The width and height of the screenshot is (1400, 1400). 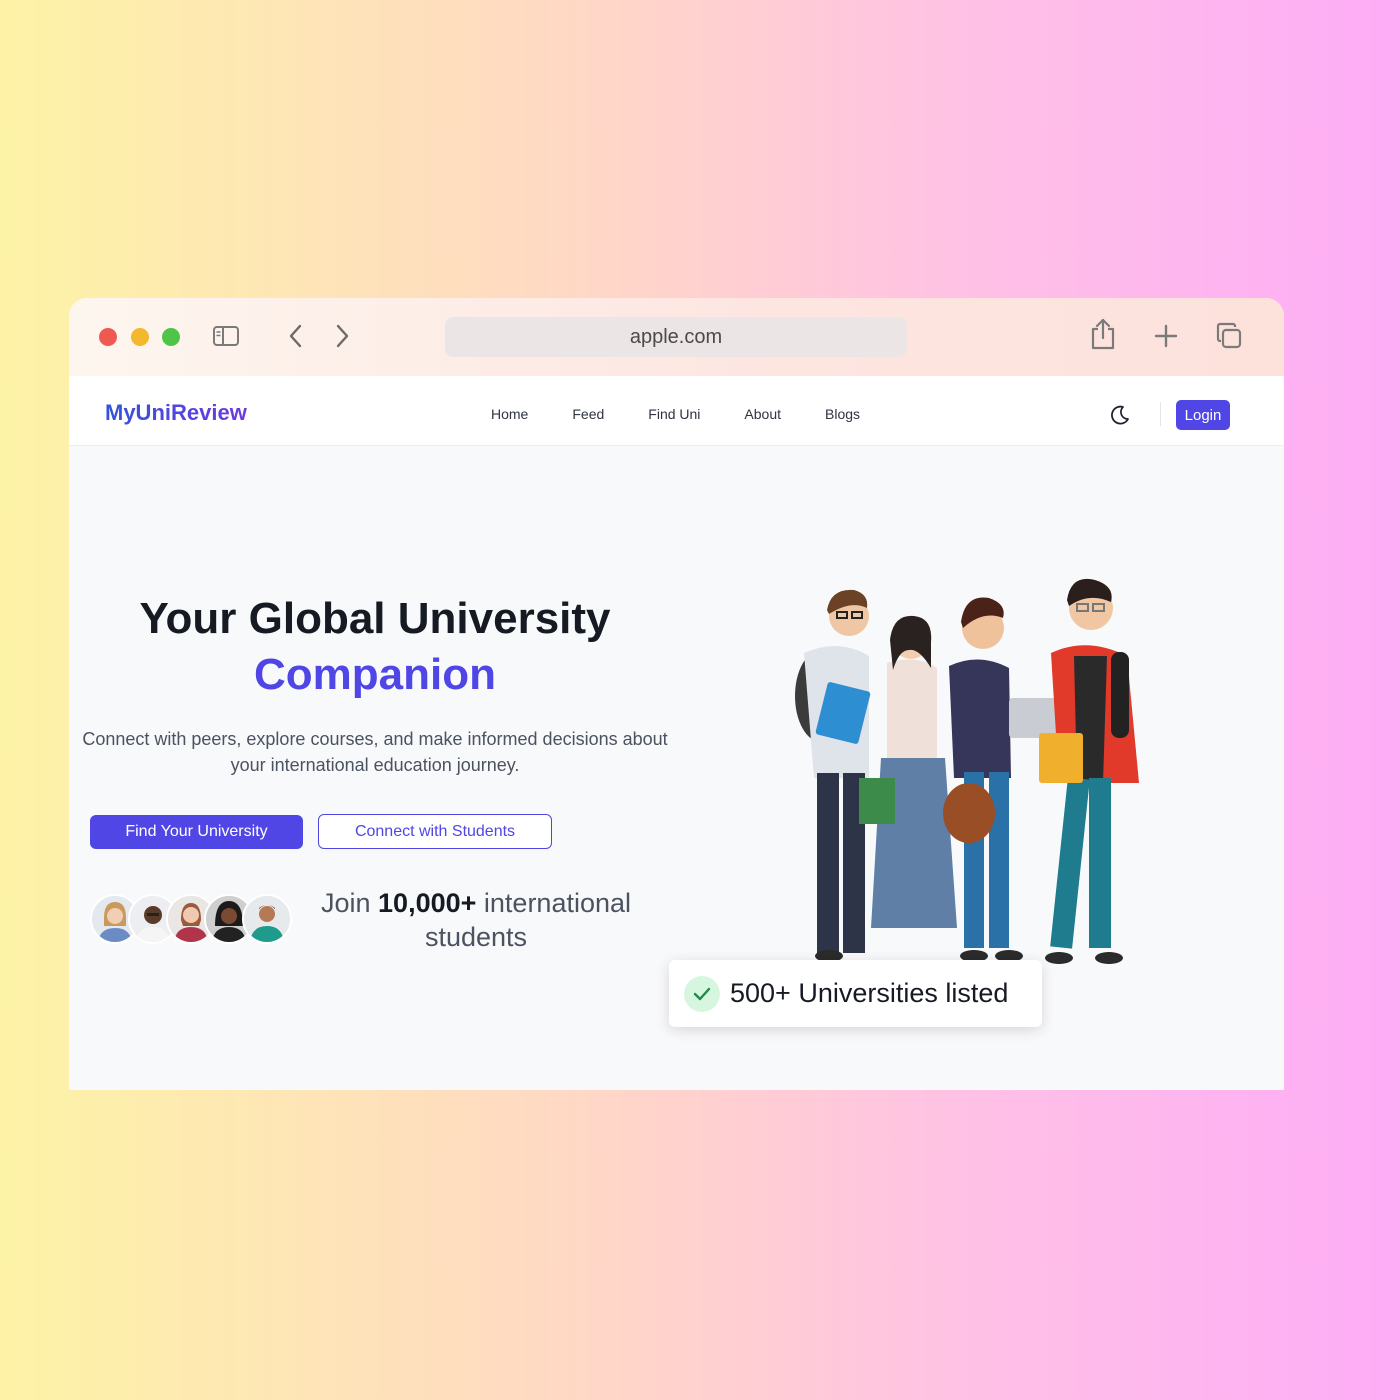 What do you see at coordinates (1120, 415) in the screenshot?
I see `moon-icon` at bounding box center [1120, 415].